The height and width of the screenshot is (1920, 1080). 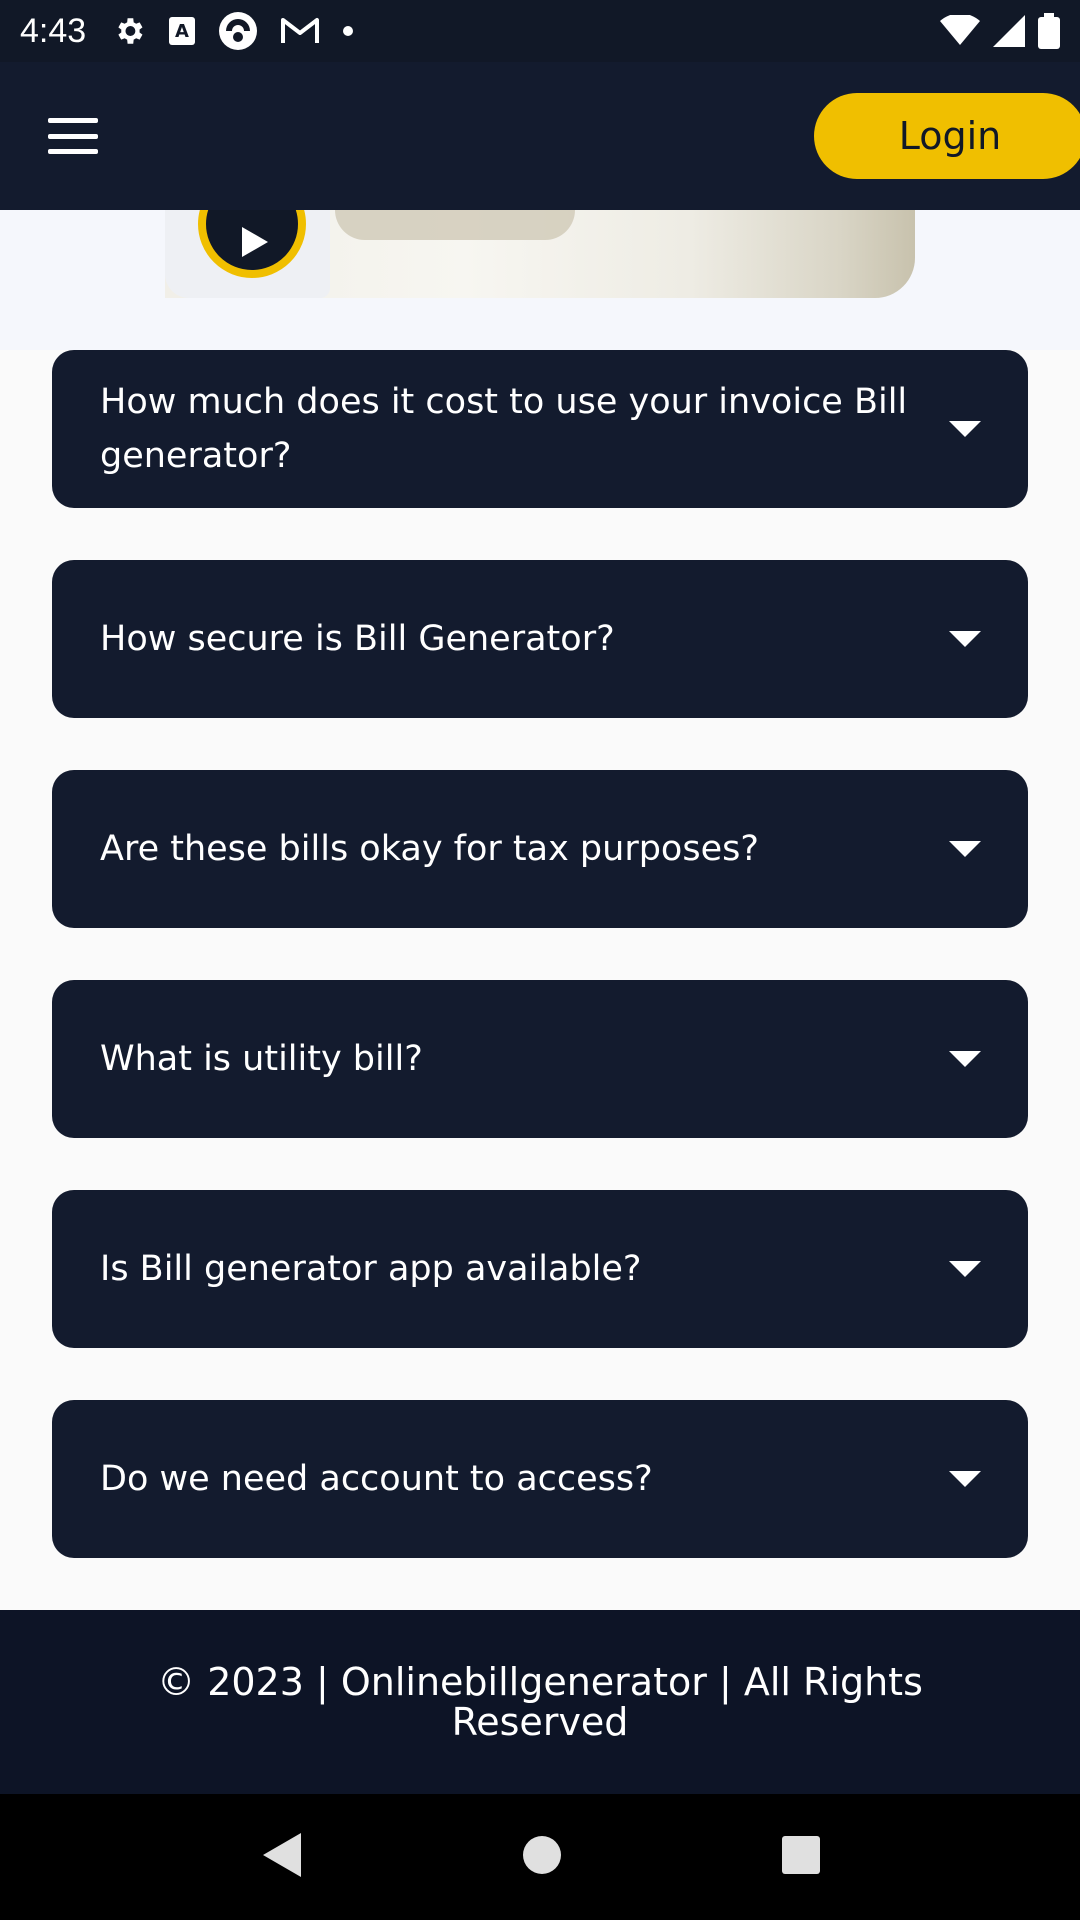 I want to click on dot-icon, so click(x=348, y=31).